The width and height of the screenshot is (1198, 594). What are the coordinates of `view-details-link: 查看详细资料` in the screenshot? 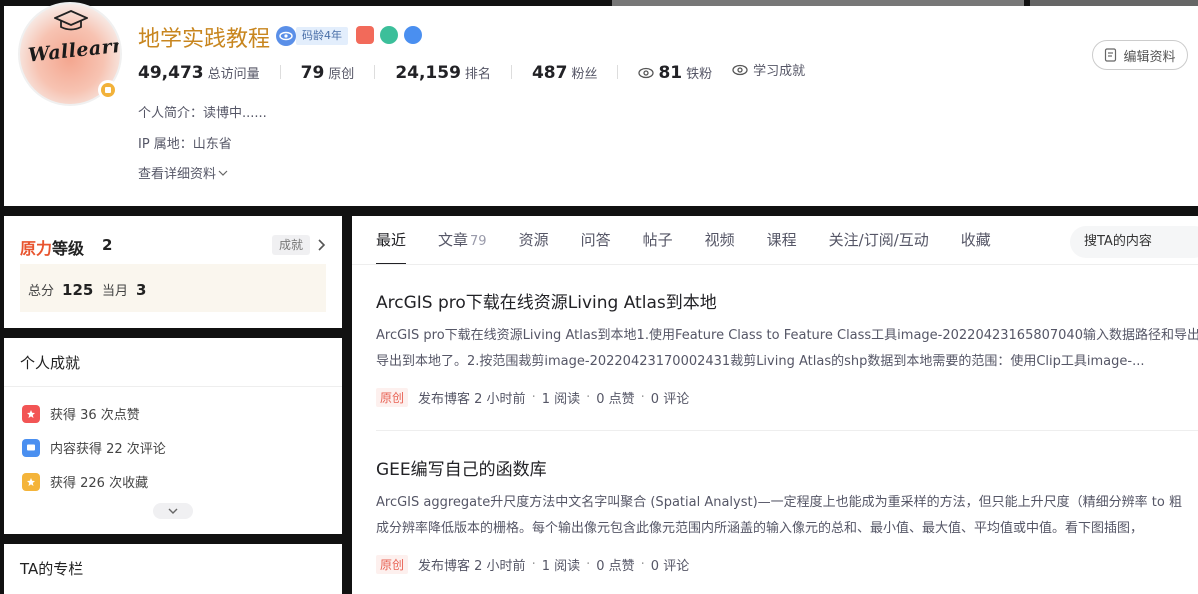 It's located at (183, 172).